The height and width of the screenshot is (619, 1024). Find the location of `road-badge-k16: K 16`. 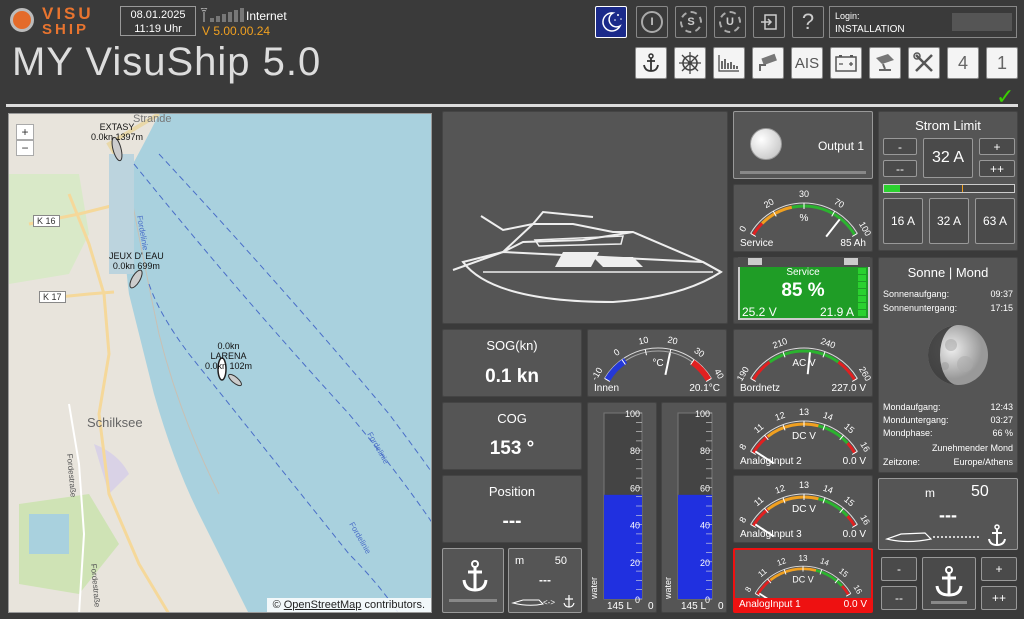

road-badge-k16: K 16 is located at coordinates (46, 221).